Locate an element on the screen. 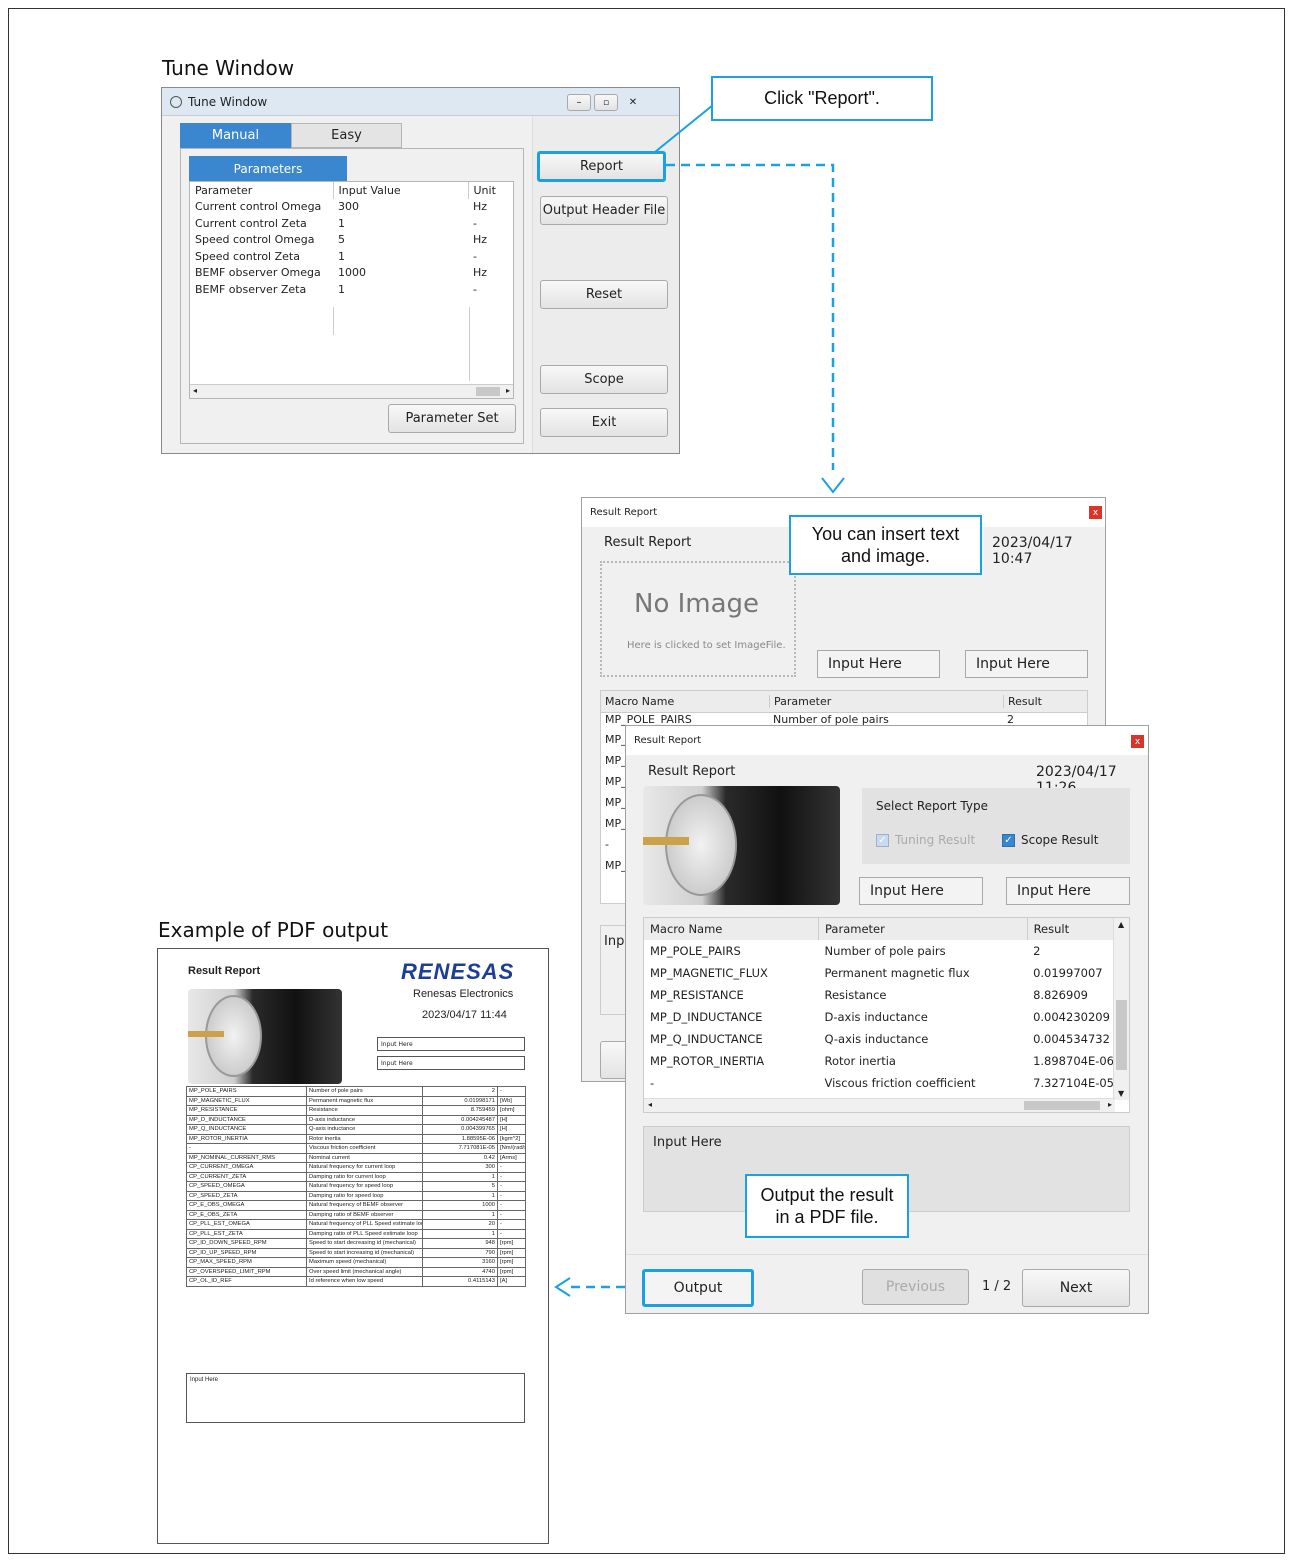 The image size is (1293, 1562). result-value: 1.898704E-06 is located at coordinates (1073, 1061).